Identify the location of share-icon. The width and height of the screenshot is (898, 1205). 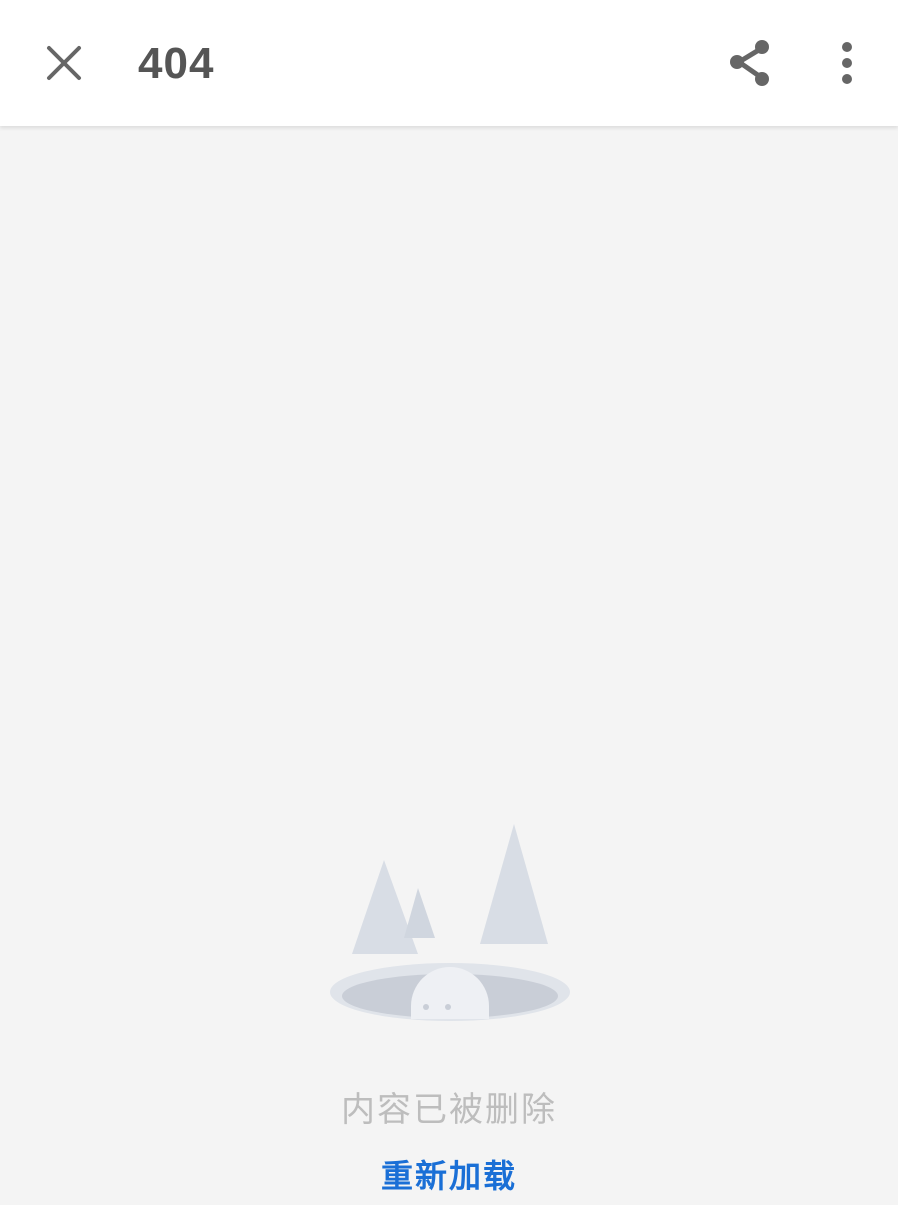
(749, 63).